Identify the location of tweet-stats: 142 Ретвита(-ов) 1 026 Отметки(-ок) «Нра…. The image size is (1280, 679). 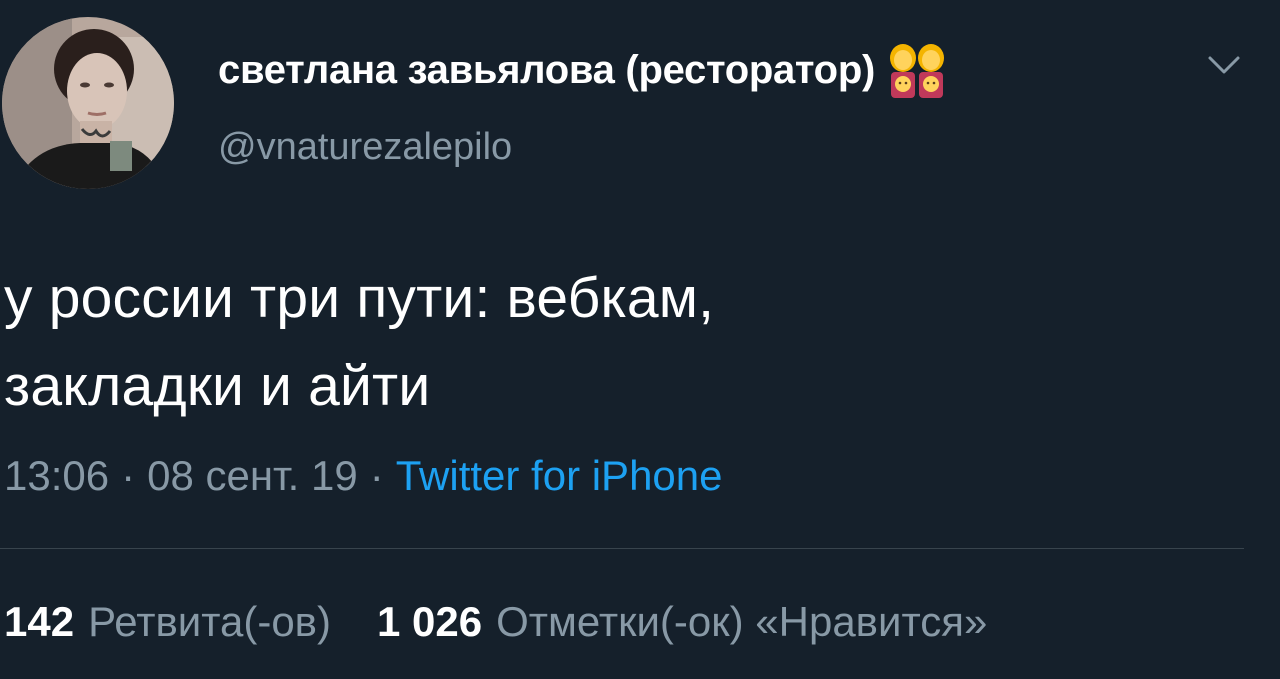
(495, 622).